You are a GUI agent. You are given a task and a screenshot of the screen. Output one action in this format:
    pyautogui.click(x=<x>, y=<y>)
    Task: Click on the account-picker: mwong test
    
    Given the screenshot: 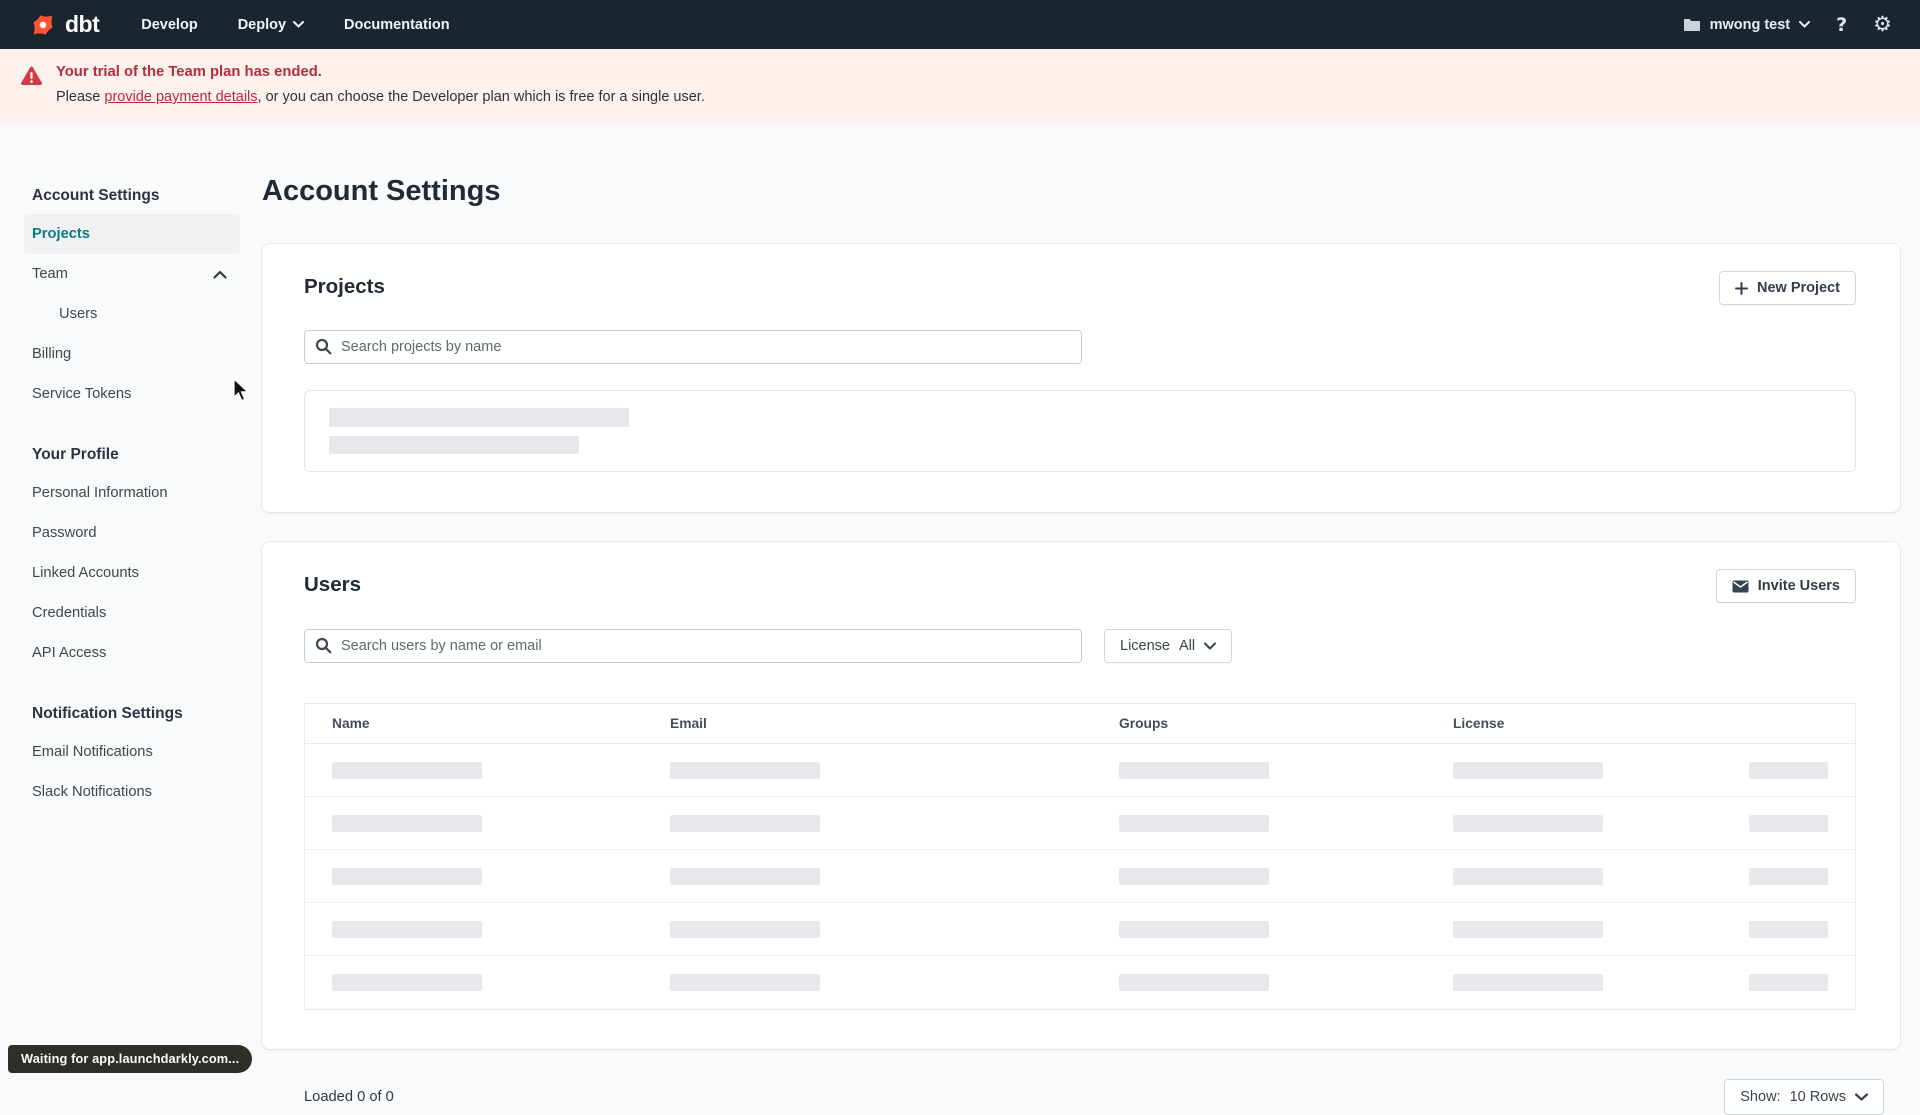 What is the action you would take?
    pyautogui.click(x=1747, y=25)
    